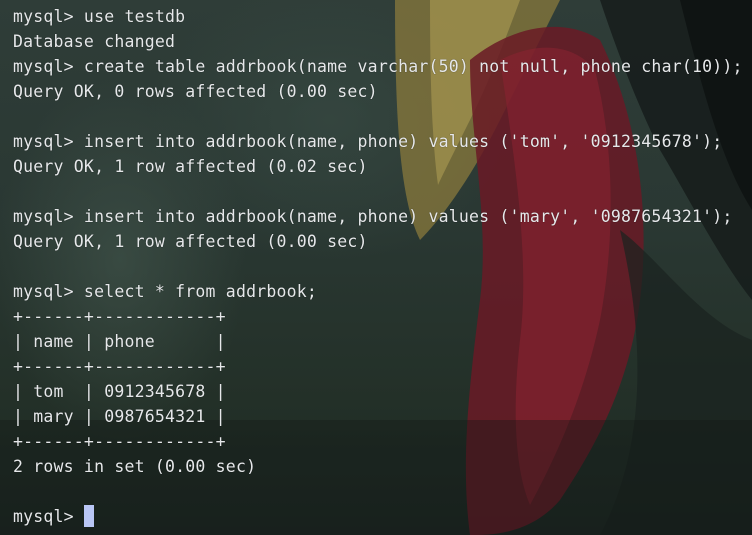 This screenshot has height=535, width=752. Describe the element at coordinates (88, 516) in the screenshot. I see `text-cursor` at that location.